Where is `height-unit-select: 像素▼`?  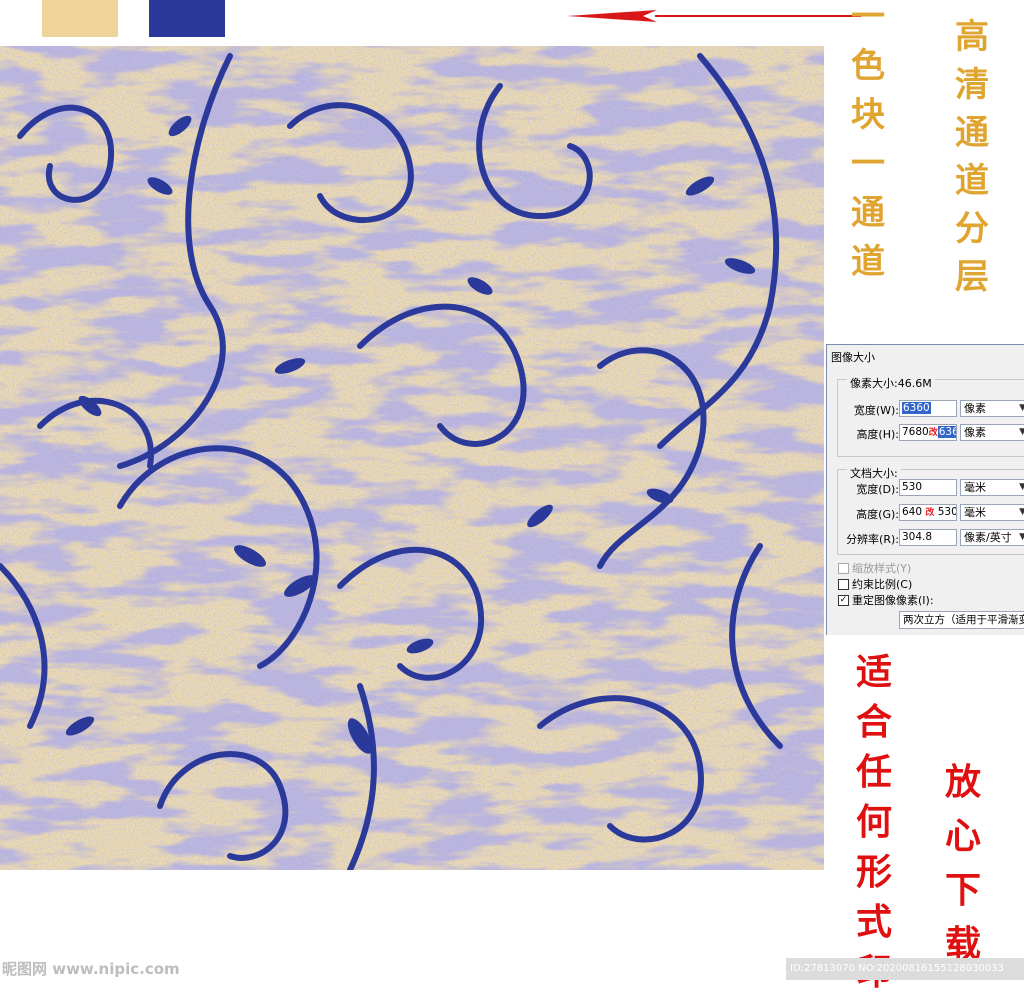
height-unit-select: 像素▼ is located at coordinates (992, 432).